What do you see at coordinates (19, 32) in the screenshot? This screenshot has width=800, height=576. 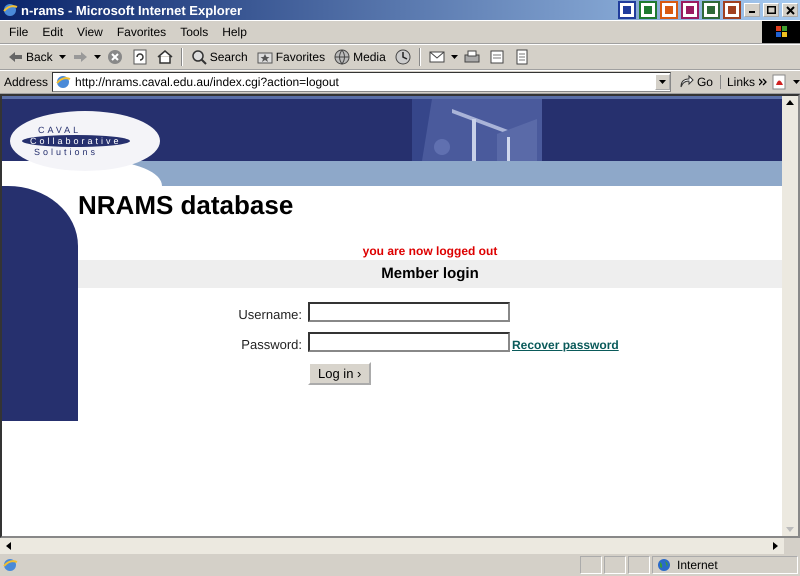 I see `menu-item: File` at bounding box center [19, 32].